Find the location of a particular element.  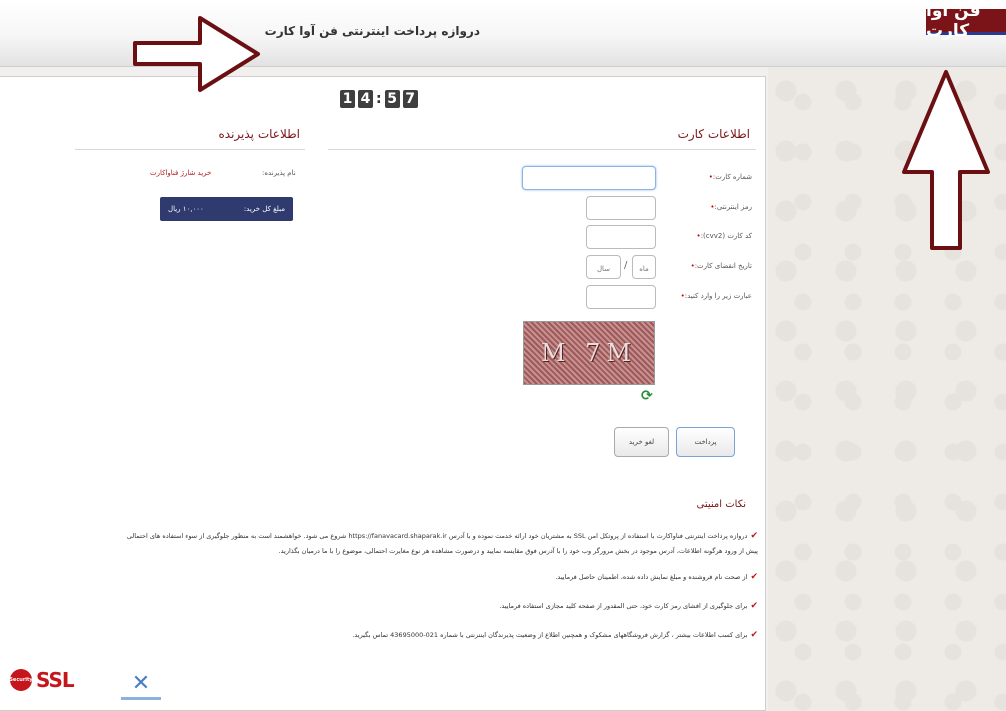

security-notes-title: نکات امنیتی is located at coordinates (721, 504).